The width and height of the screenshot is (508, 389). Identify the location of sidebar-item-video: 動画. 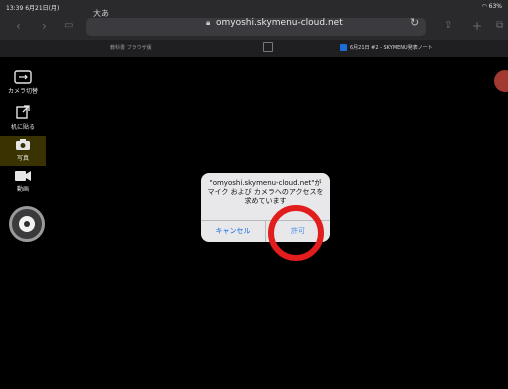
(23, 181).